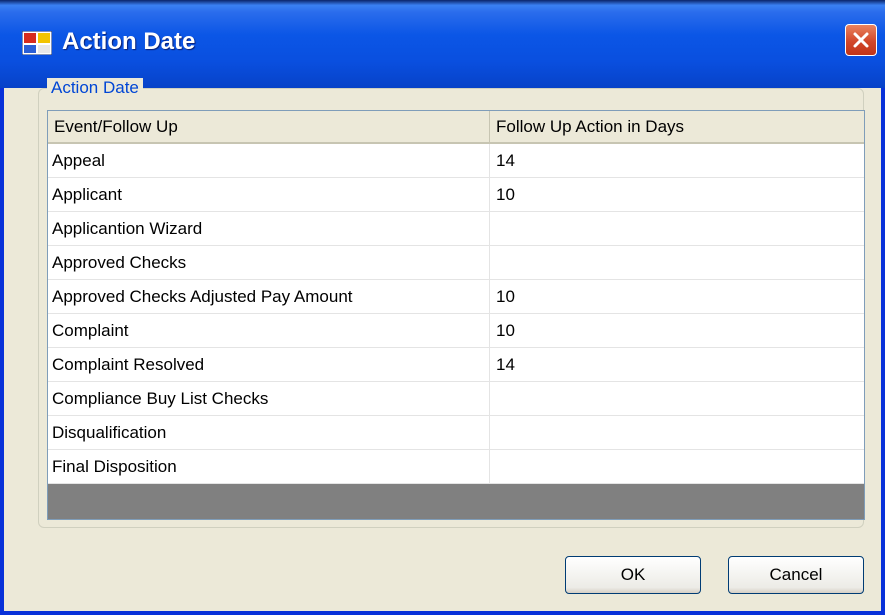 The image size is (885, 615). Describe the element at coordinates (269, 126) in the screenshot. I see `column-header-event: Event/Follow Up` at that location.